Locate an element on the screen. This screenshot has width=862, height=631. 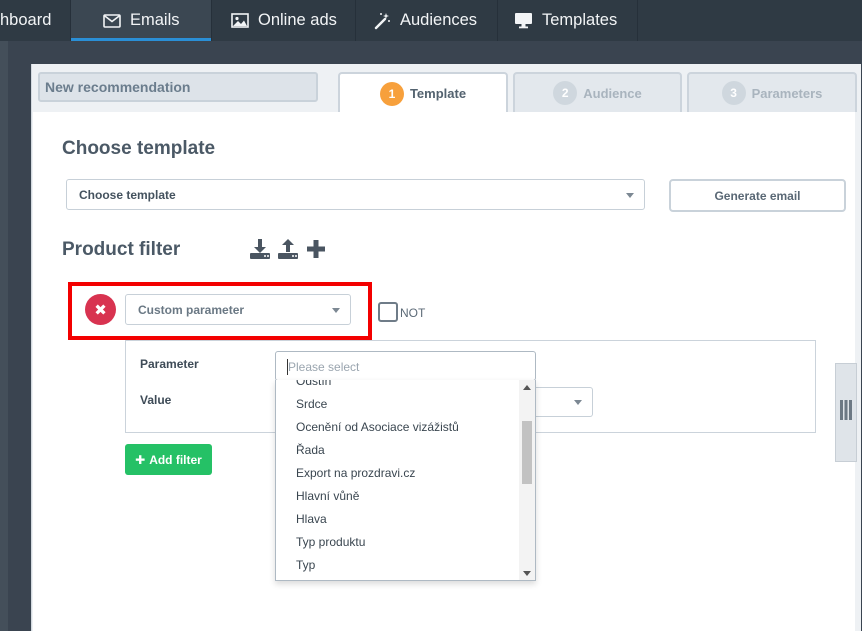
not-checkbox is located at coordinates (388, 312).